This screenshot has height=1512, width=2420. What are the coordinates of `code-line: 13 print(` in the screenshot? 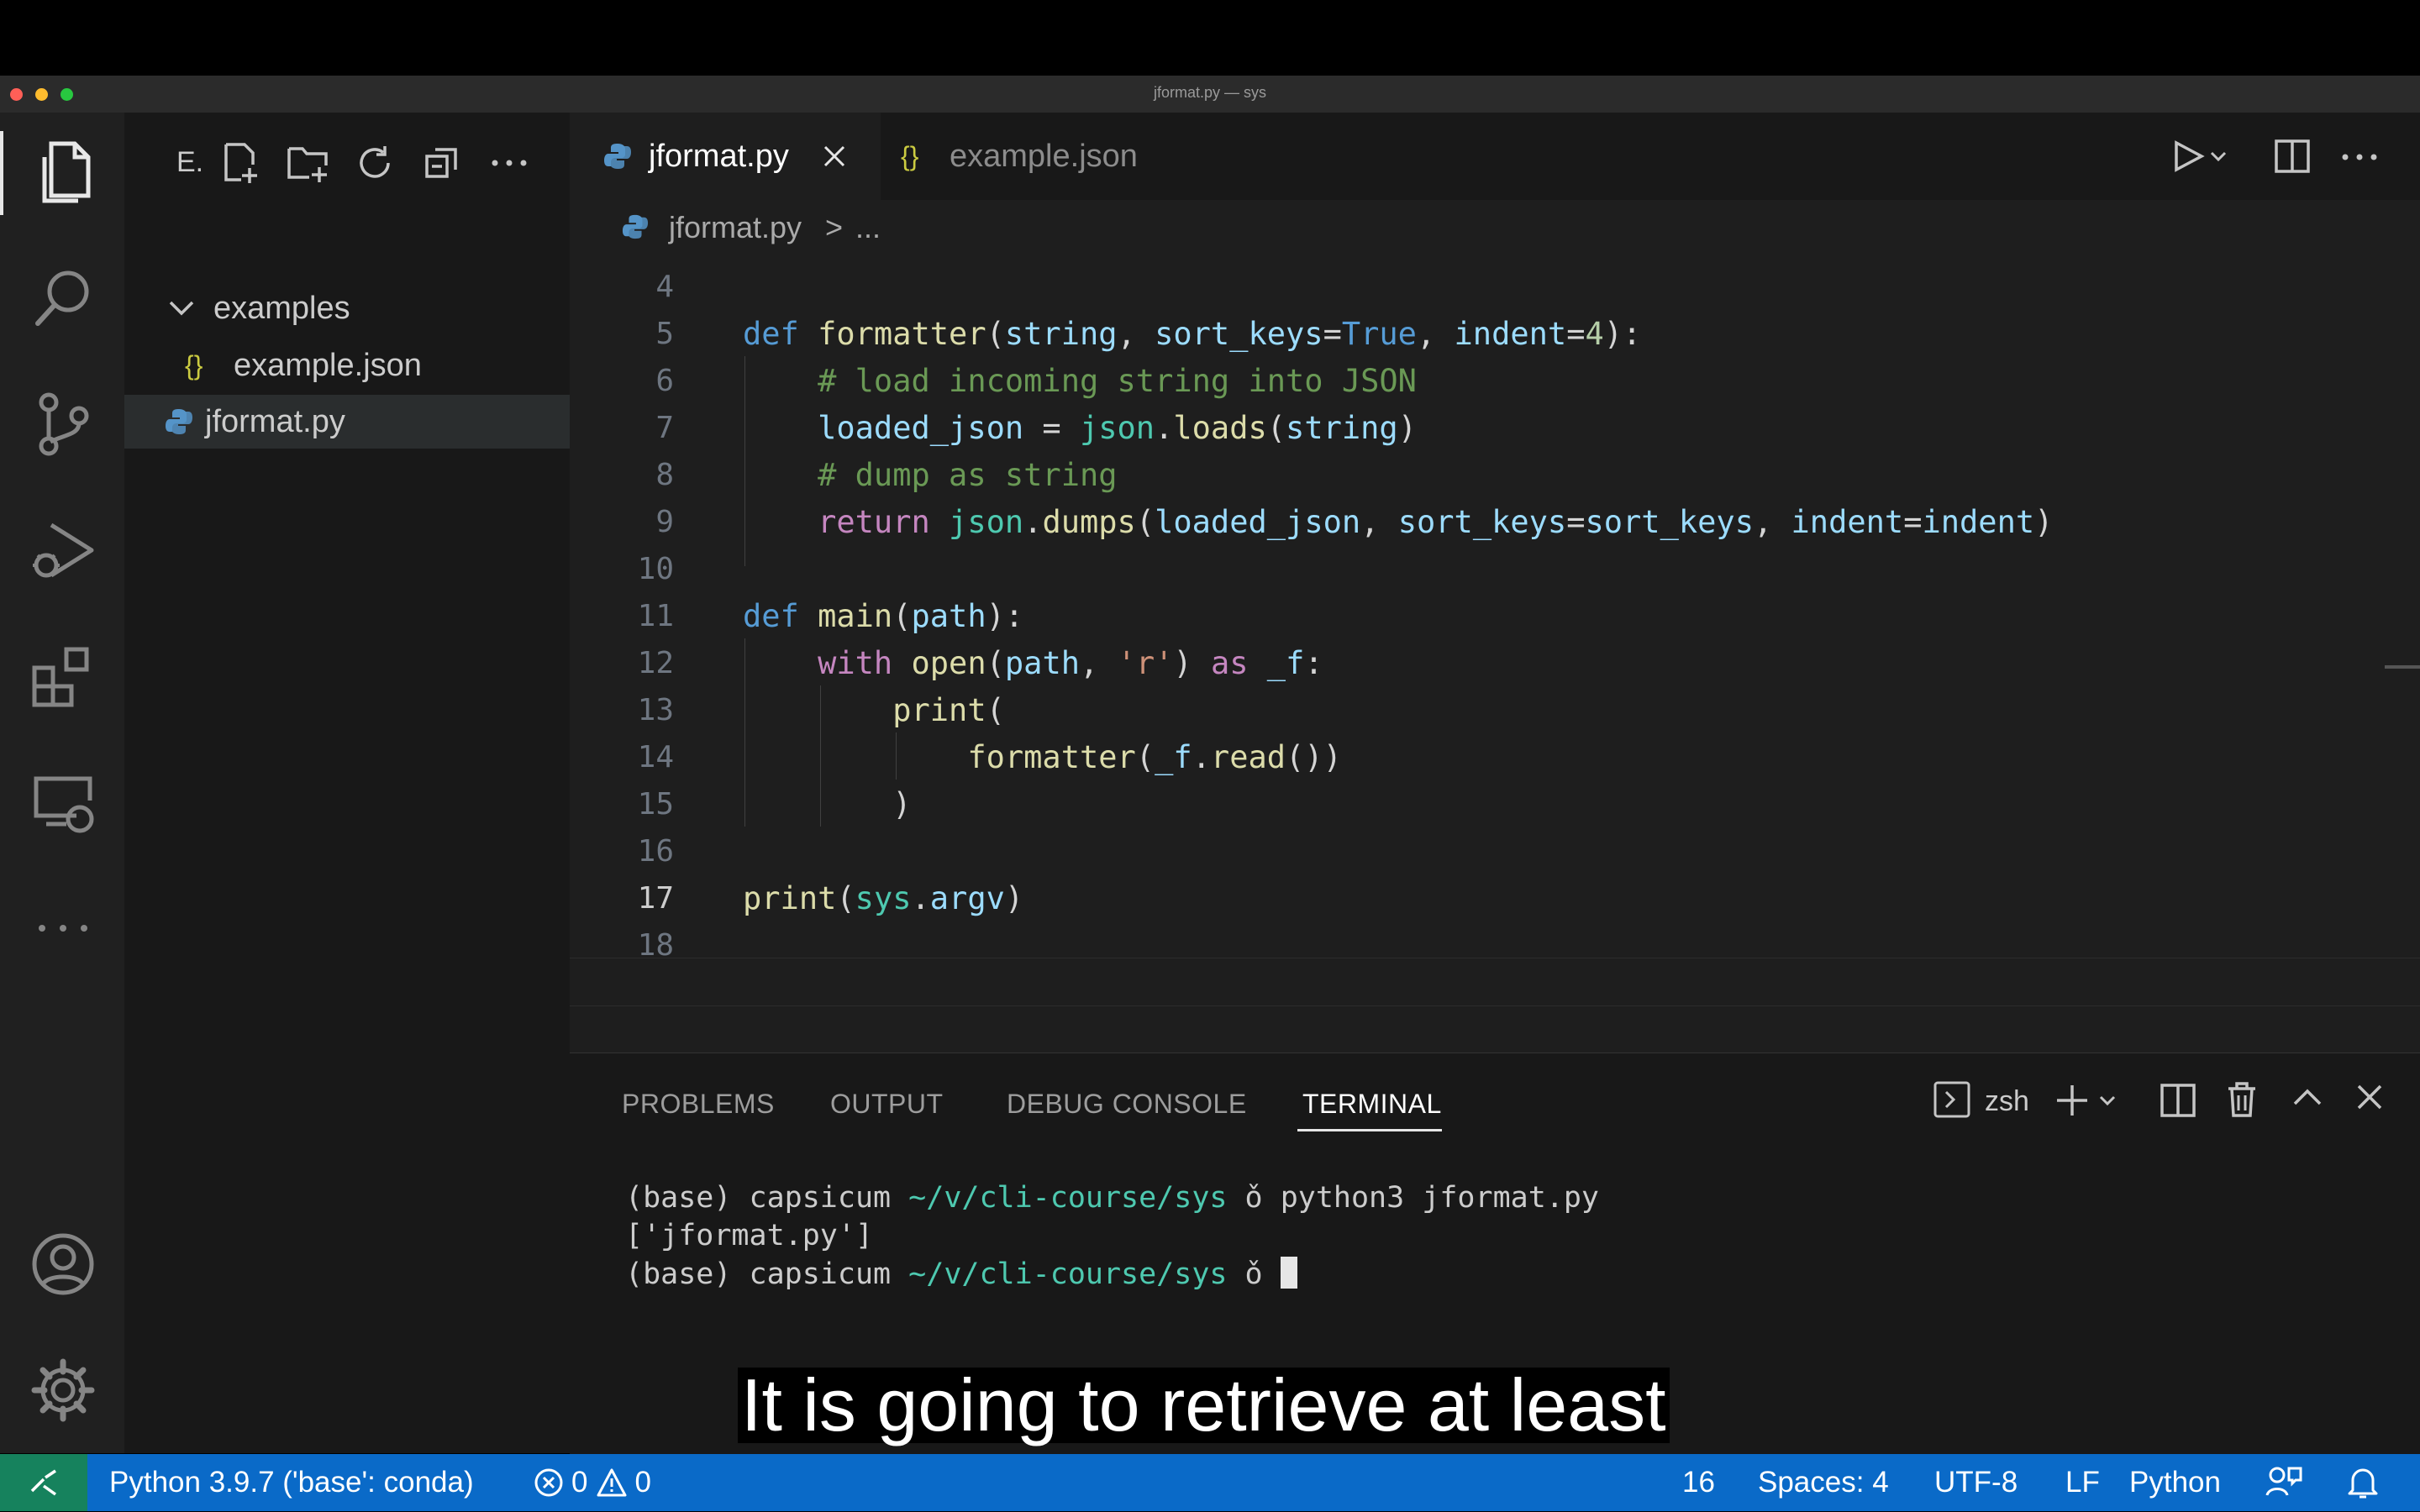 It's located at (821, 710).